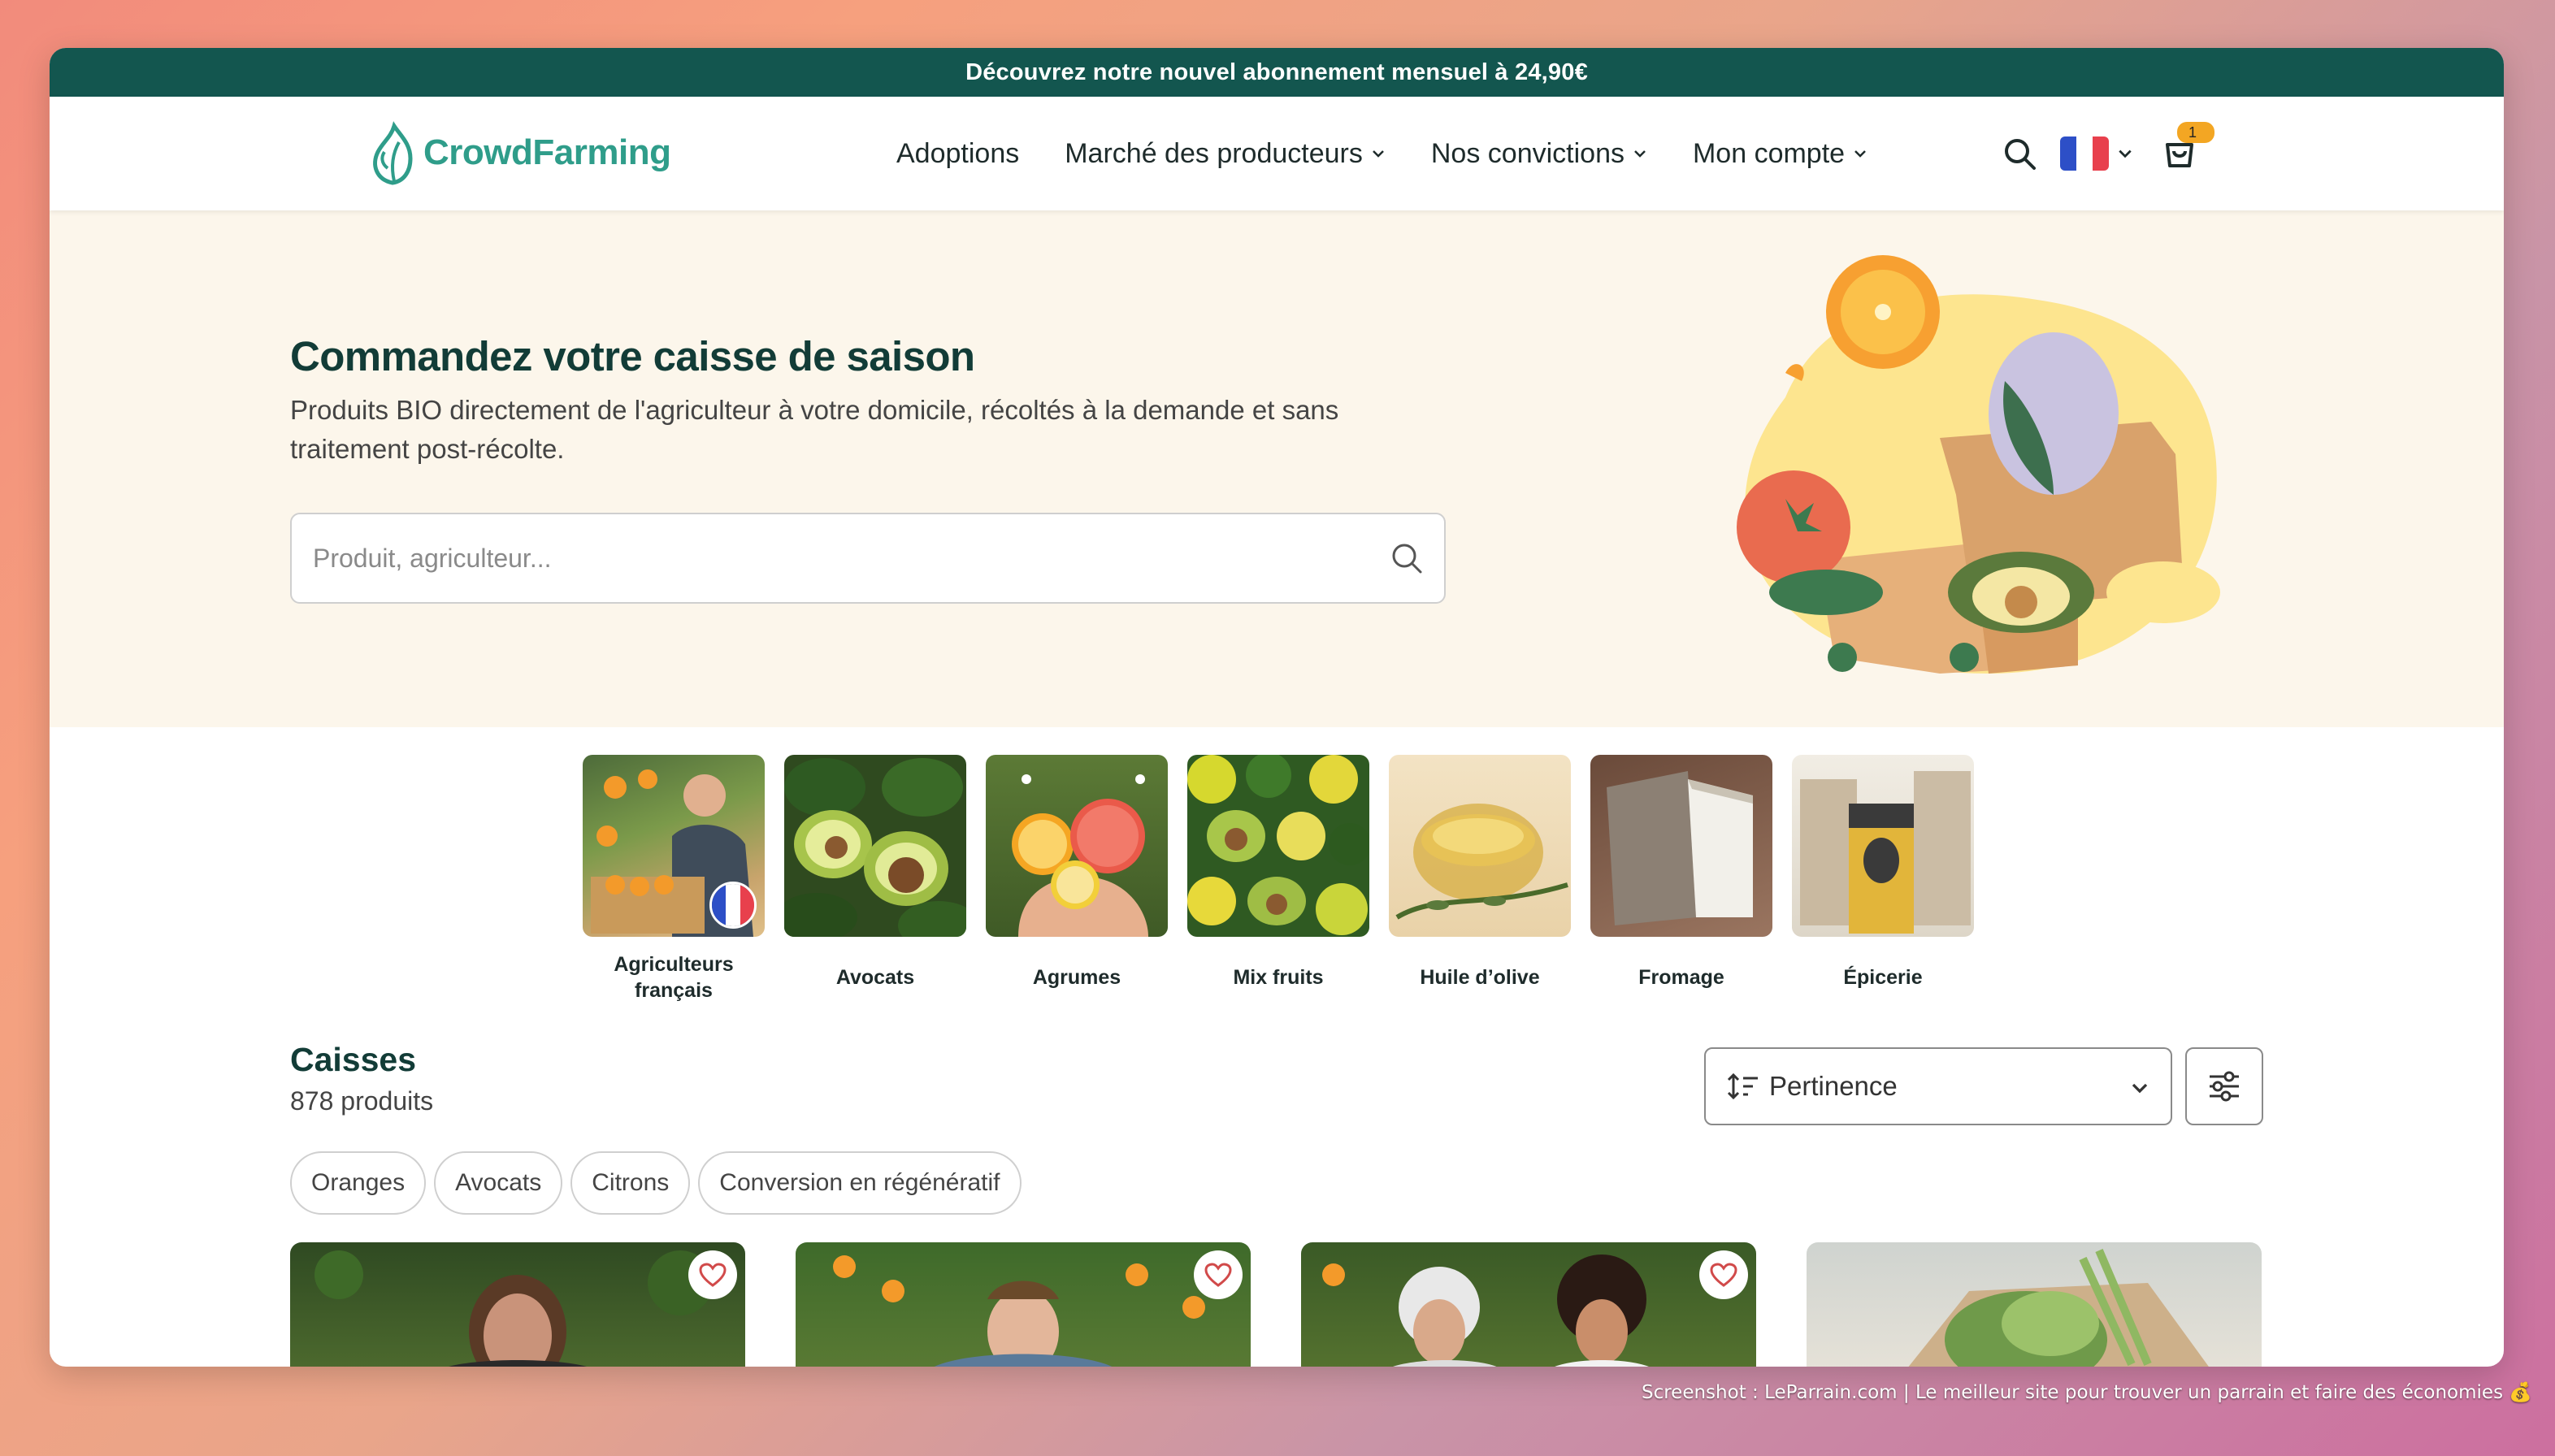  What do you see at coordinates (353, 1059) in the screenshot?
I see `section-title: Caisses` at bounding box center [353, 1059].